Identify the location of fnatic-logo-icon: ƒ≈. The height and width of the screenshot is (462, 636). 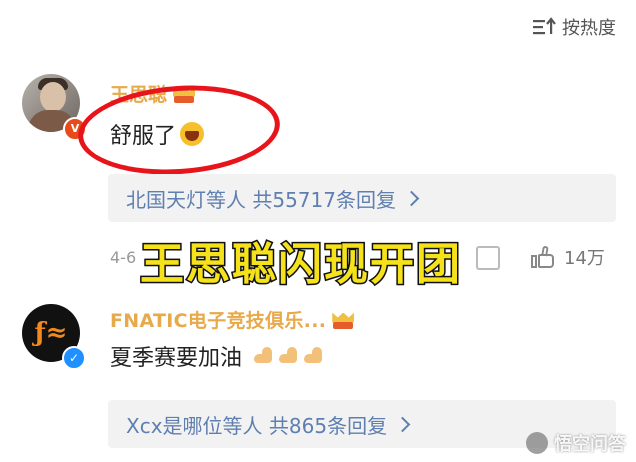
(51, 333).